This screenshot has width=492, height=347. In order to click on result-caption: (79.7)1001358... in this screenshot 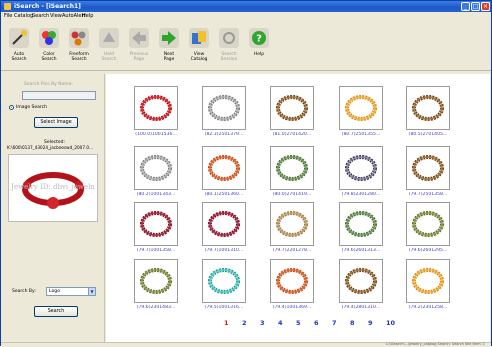, I will do `click(156, 250)`.